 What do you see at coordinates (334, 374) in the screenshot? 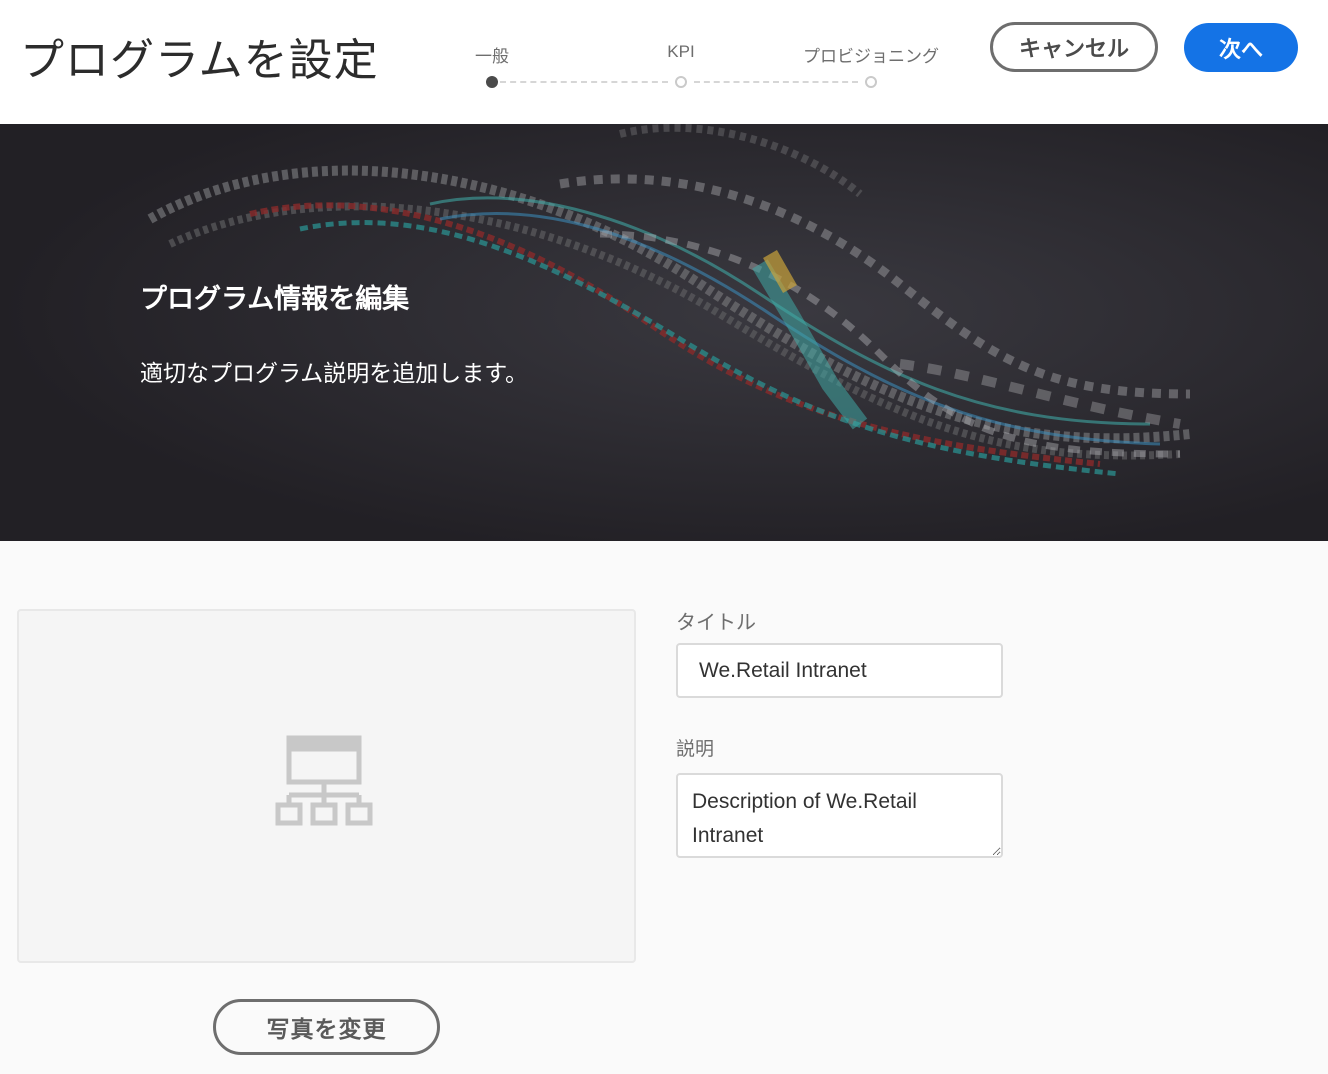
I see `banner-subtitle: 適切なプログラム説明を追加します。` at bounding box center [334, 374].